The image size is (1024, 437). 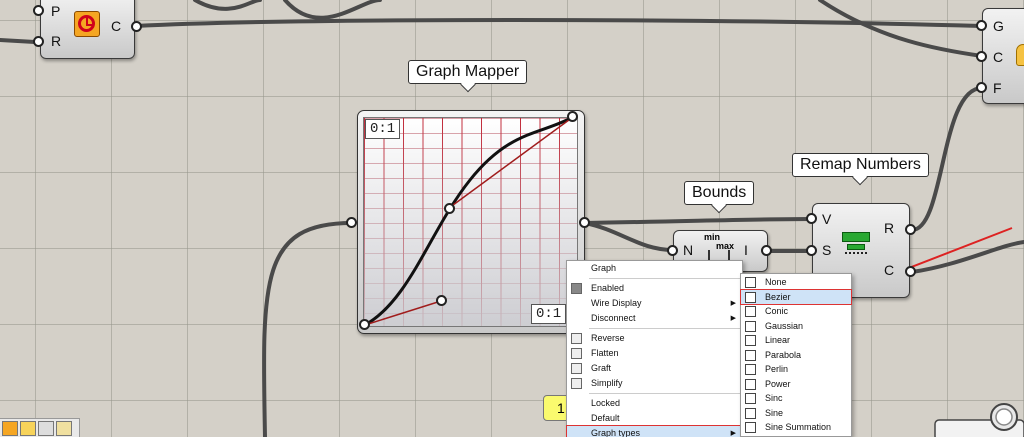 What do you see at coordinates (116, 26) in the screenshot?
I see `clock-output-c-label: C` at bounding box center [116, 26].